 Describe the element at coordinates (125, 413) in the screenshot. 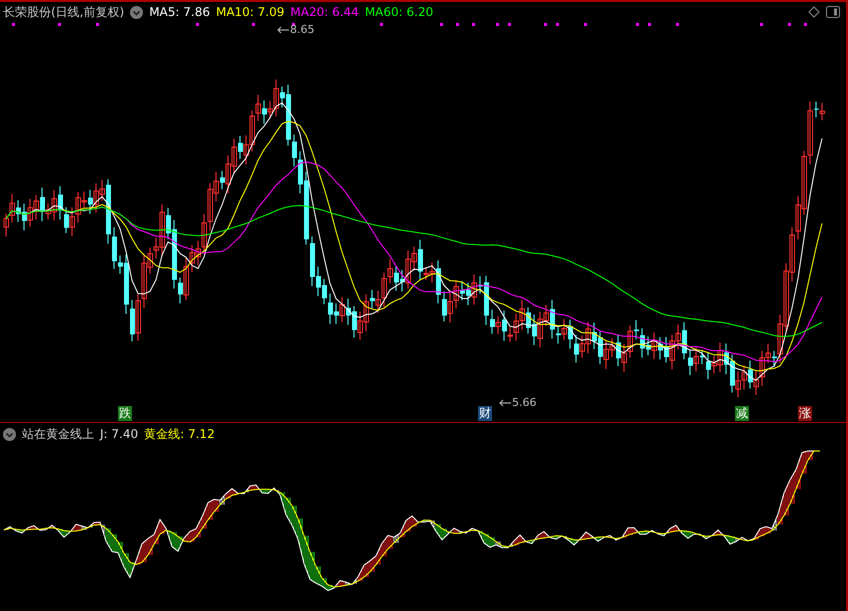

I see `signal-marker: 跌` at that location.